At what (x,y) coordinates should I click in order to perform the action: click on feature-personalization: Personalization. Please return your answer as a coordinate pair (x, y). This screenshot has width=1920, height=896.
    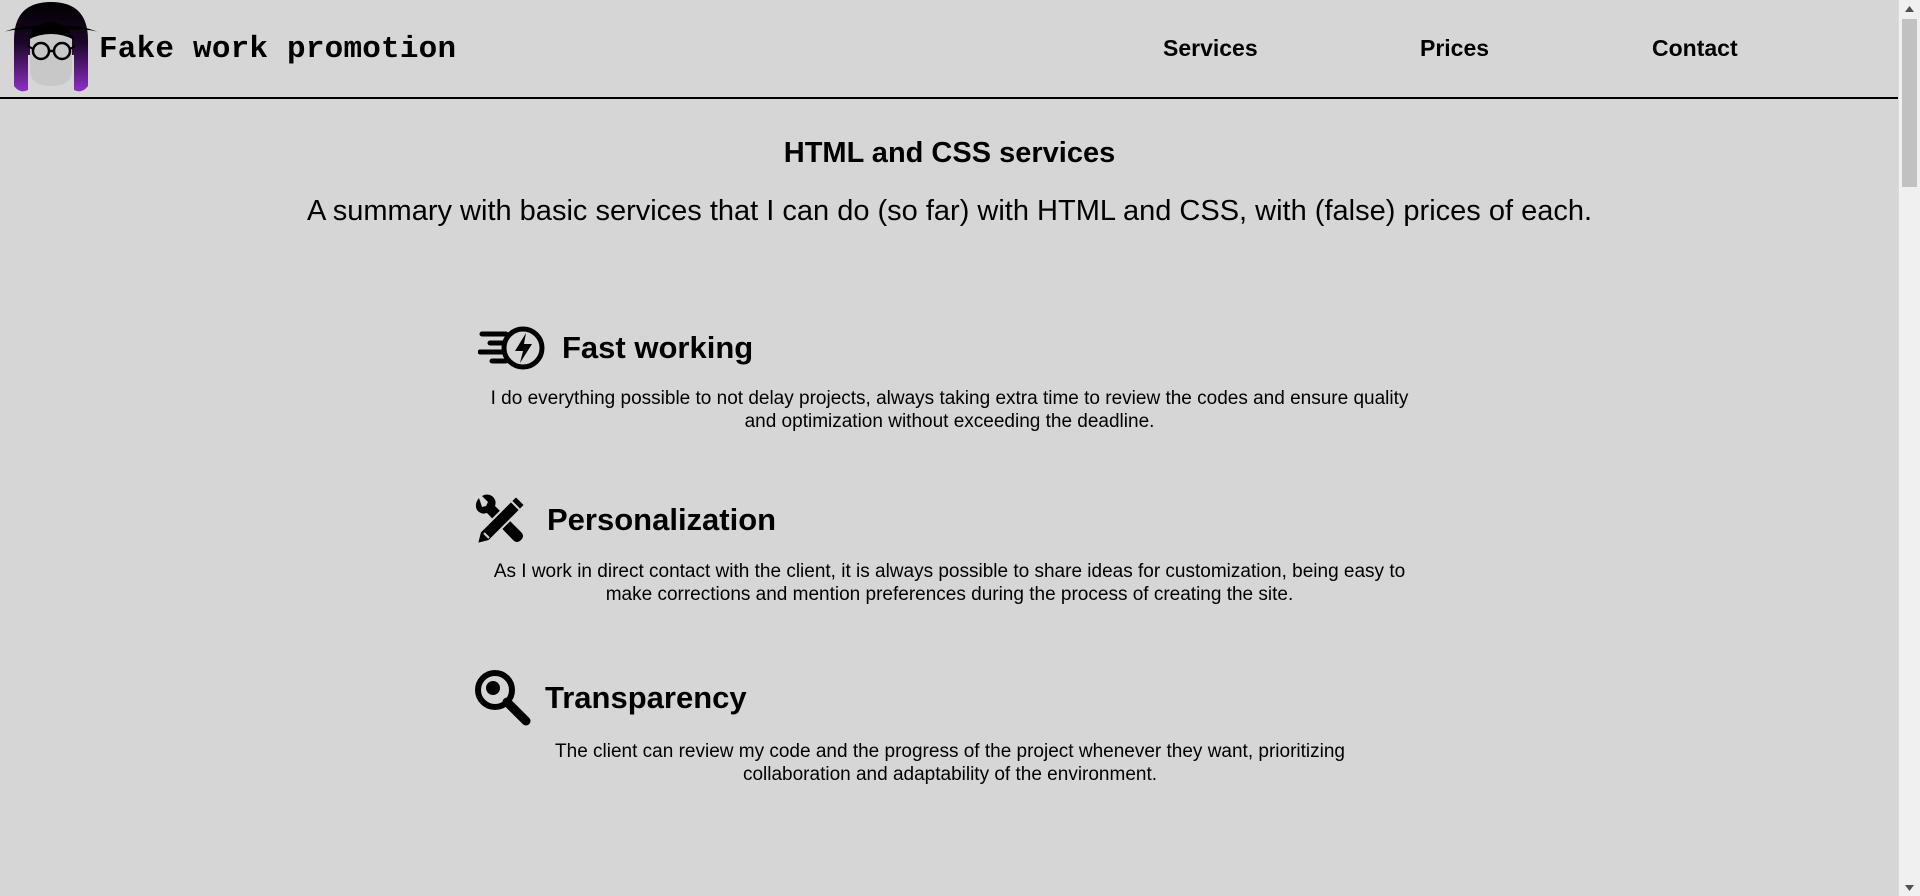
    Looking at the image, I should click on (624, 520).